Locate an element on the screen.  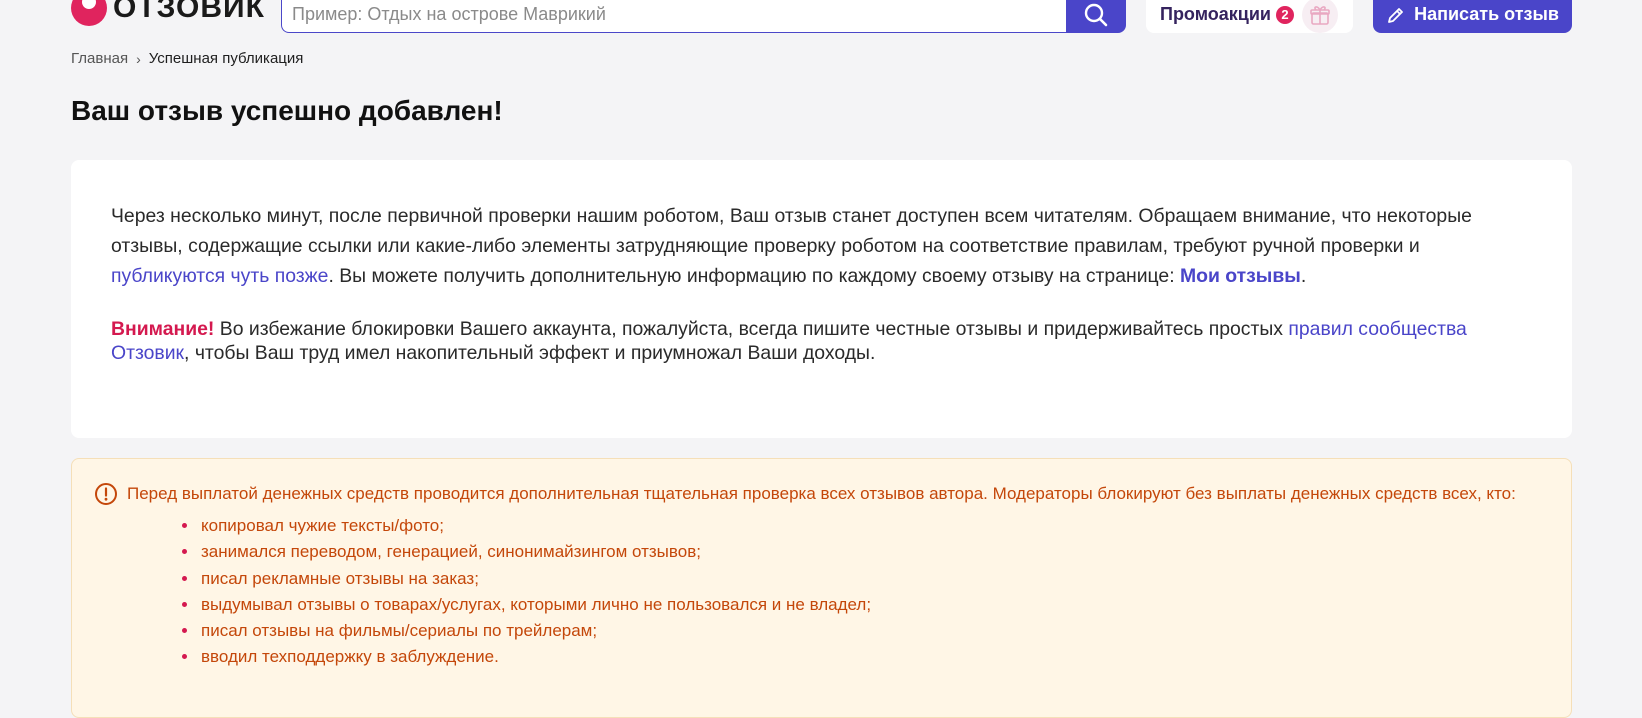
notice-text-end: . is located at coordinates (1303, 276).